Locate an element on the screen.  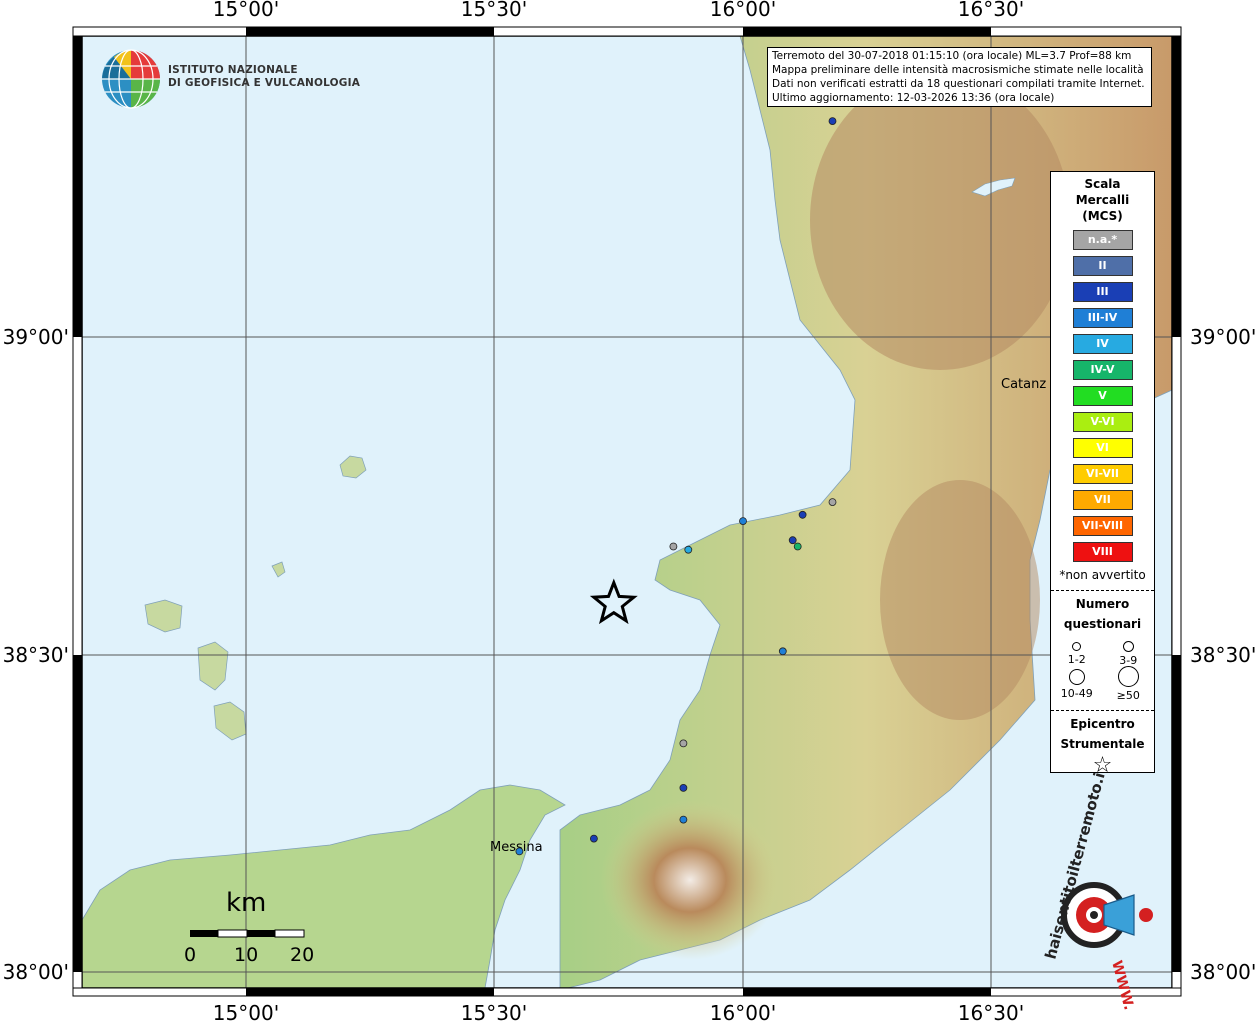
legend-intensity-item: III-IV is located at coordinates (1102, 318).